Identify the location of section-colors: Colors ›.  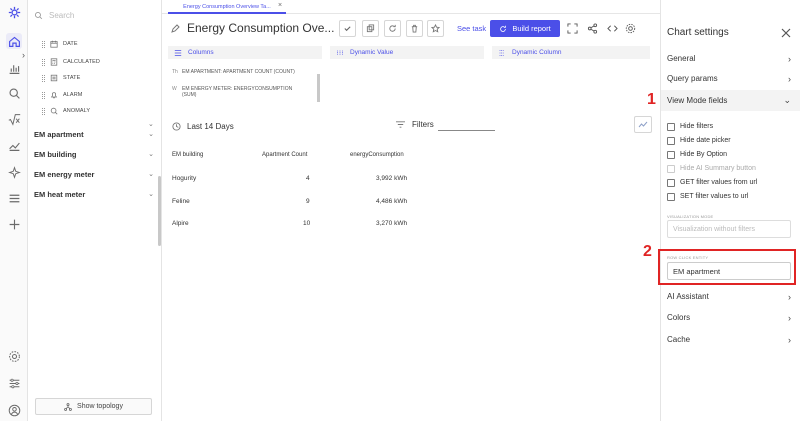
(730, 317).